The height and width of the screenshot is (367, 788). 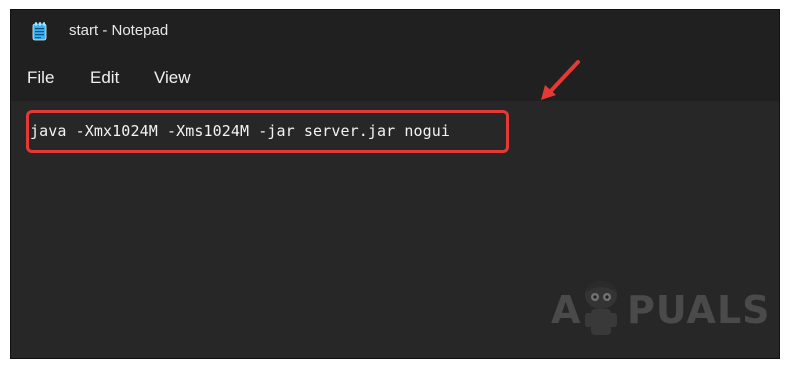 What do you see at coordinates (699, 310) in the screenshot?
I see `watermark-letters: PUALS` at bounding box center [699, 310].